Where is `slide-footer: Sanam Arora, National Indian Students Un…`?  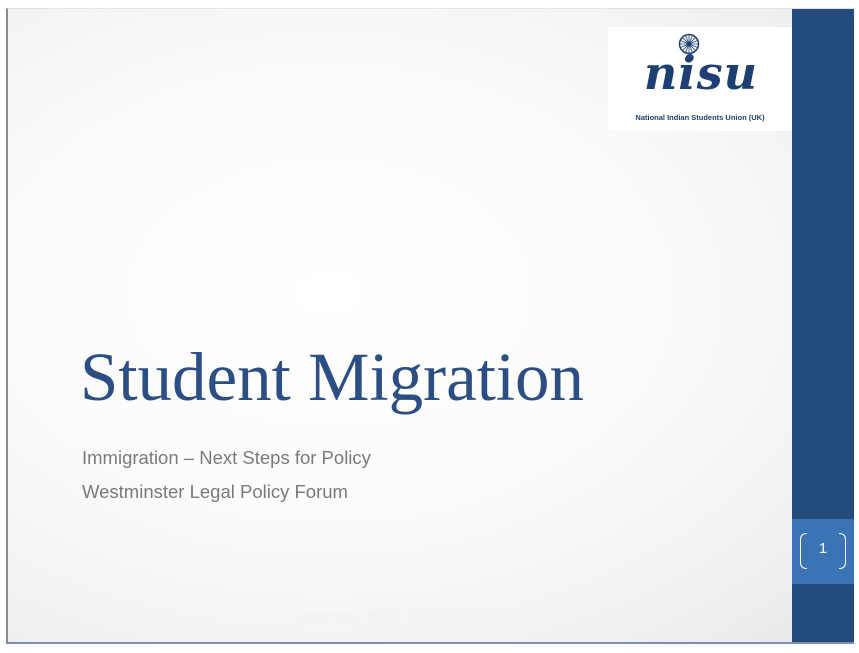 slide-footer: Sanam Arora, National Indian Students Un… is located at coordinates (401, 615).